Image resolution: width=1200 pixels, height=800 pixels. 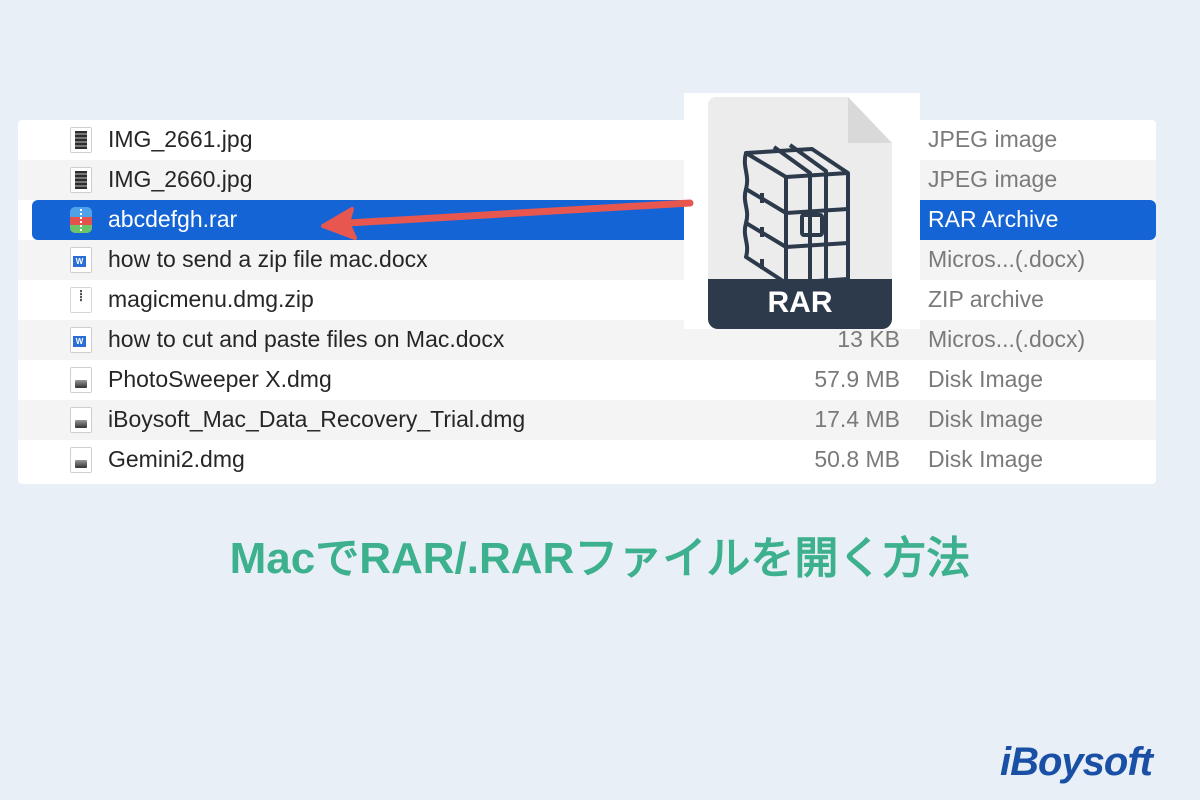 What do you see at coordinates (180, 139) in the screenshot?
I see `file-name: IMG_2661.jpg` at bounding box center [180, 139].